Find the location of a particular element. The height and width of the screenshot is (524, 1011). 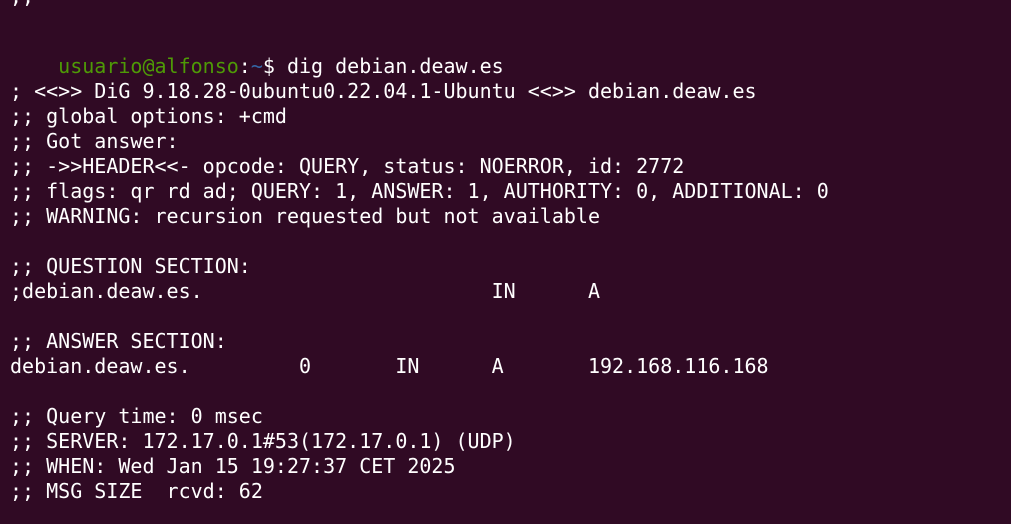

got-answer-line: ;; Got answer: is located at coordinates (94, 141).